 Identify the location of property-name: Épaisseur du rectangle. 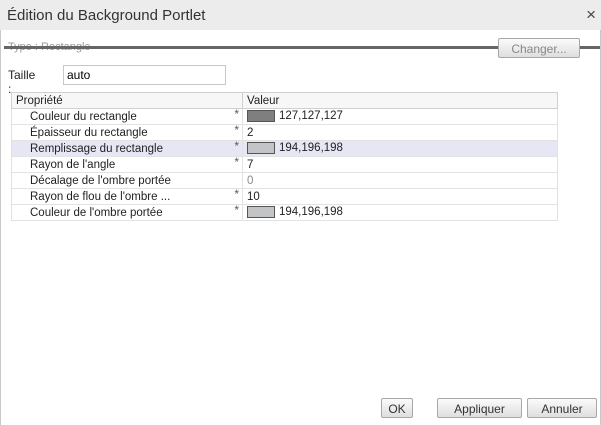
(89, 132).